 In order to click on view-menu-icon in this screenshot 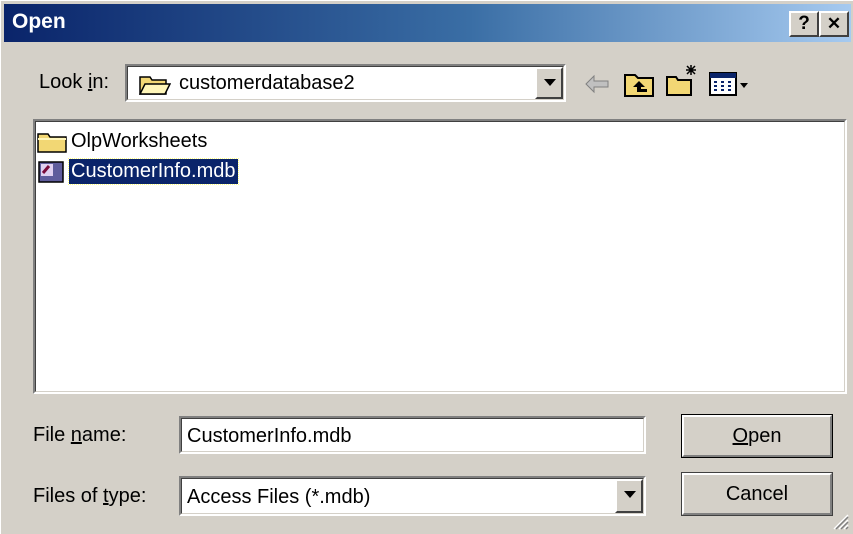, I will do `click(737, 84)`.